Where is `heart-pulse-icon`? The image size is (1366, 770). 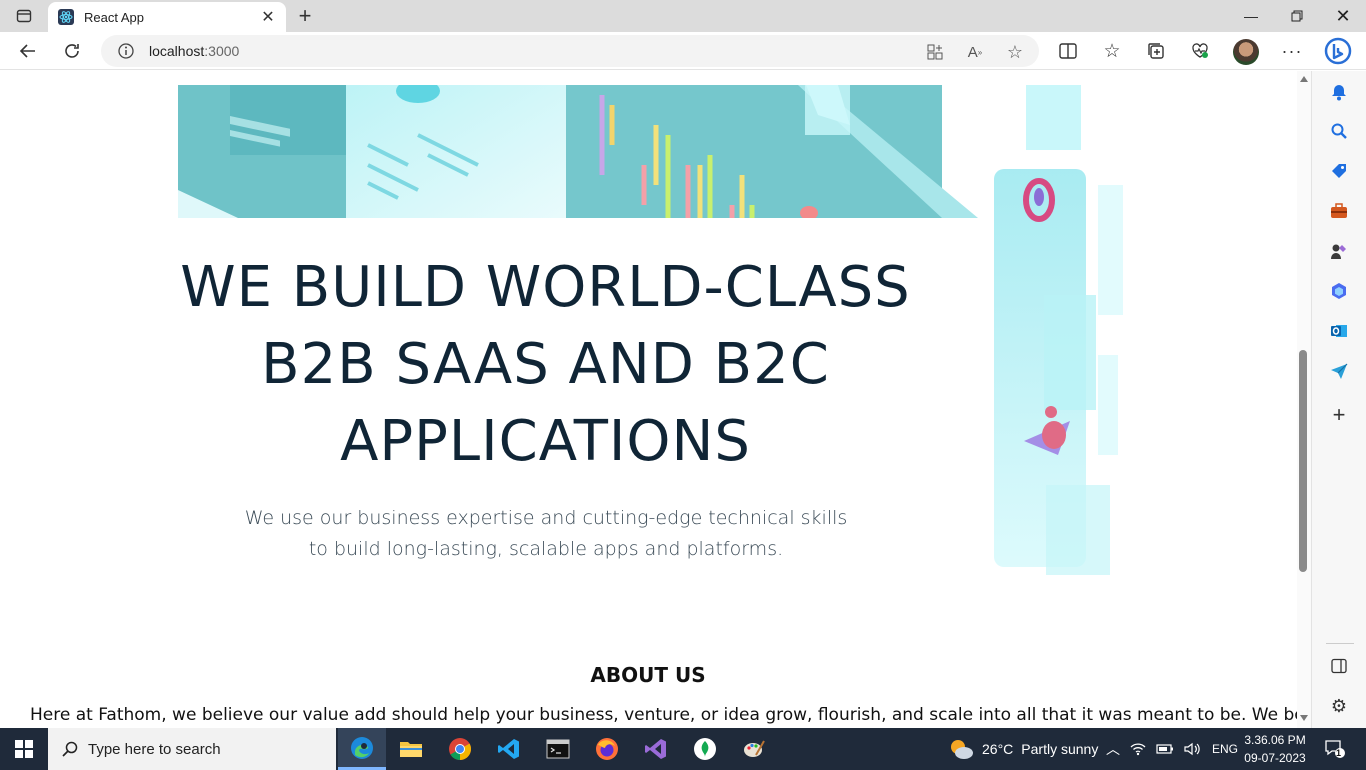
heart-pulse-icon is located at coordinates (1200, 50).